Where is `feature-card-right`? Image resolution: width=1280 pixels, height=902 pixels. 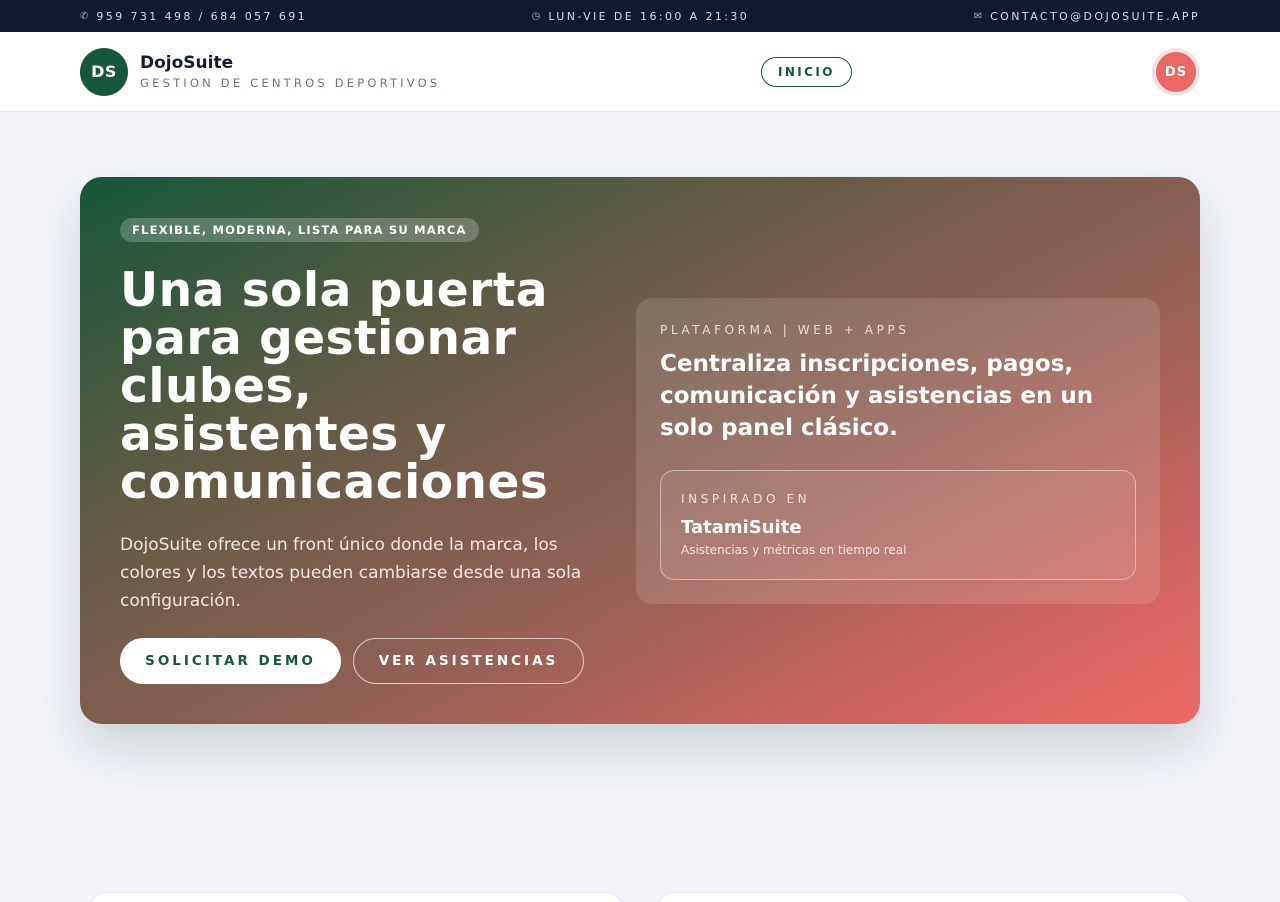 feature-card-right is located at coordinates (924, 897).